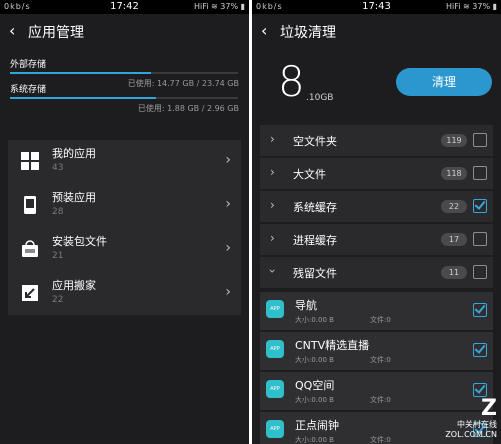 This screenshot has width=501, height=444. I want to click on watermark: Z 中关村在线 ZOL.COM.CN, so click(471, 419).